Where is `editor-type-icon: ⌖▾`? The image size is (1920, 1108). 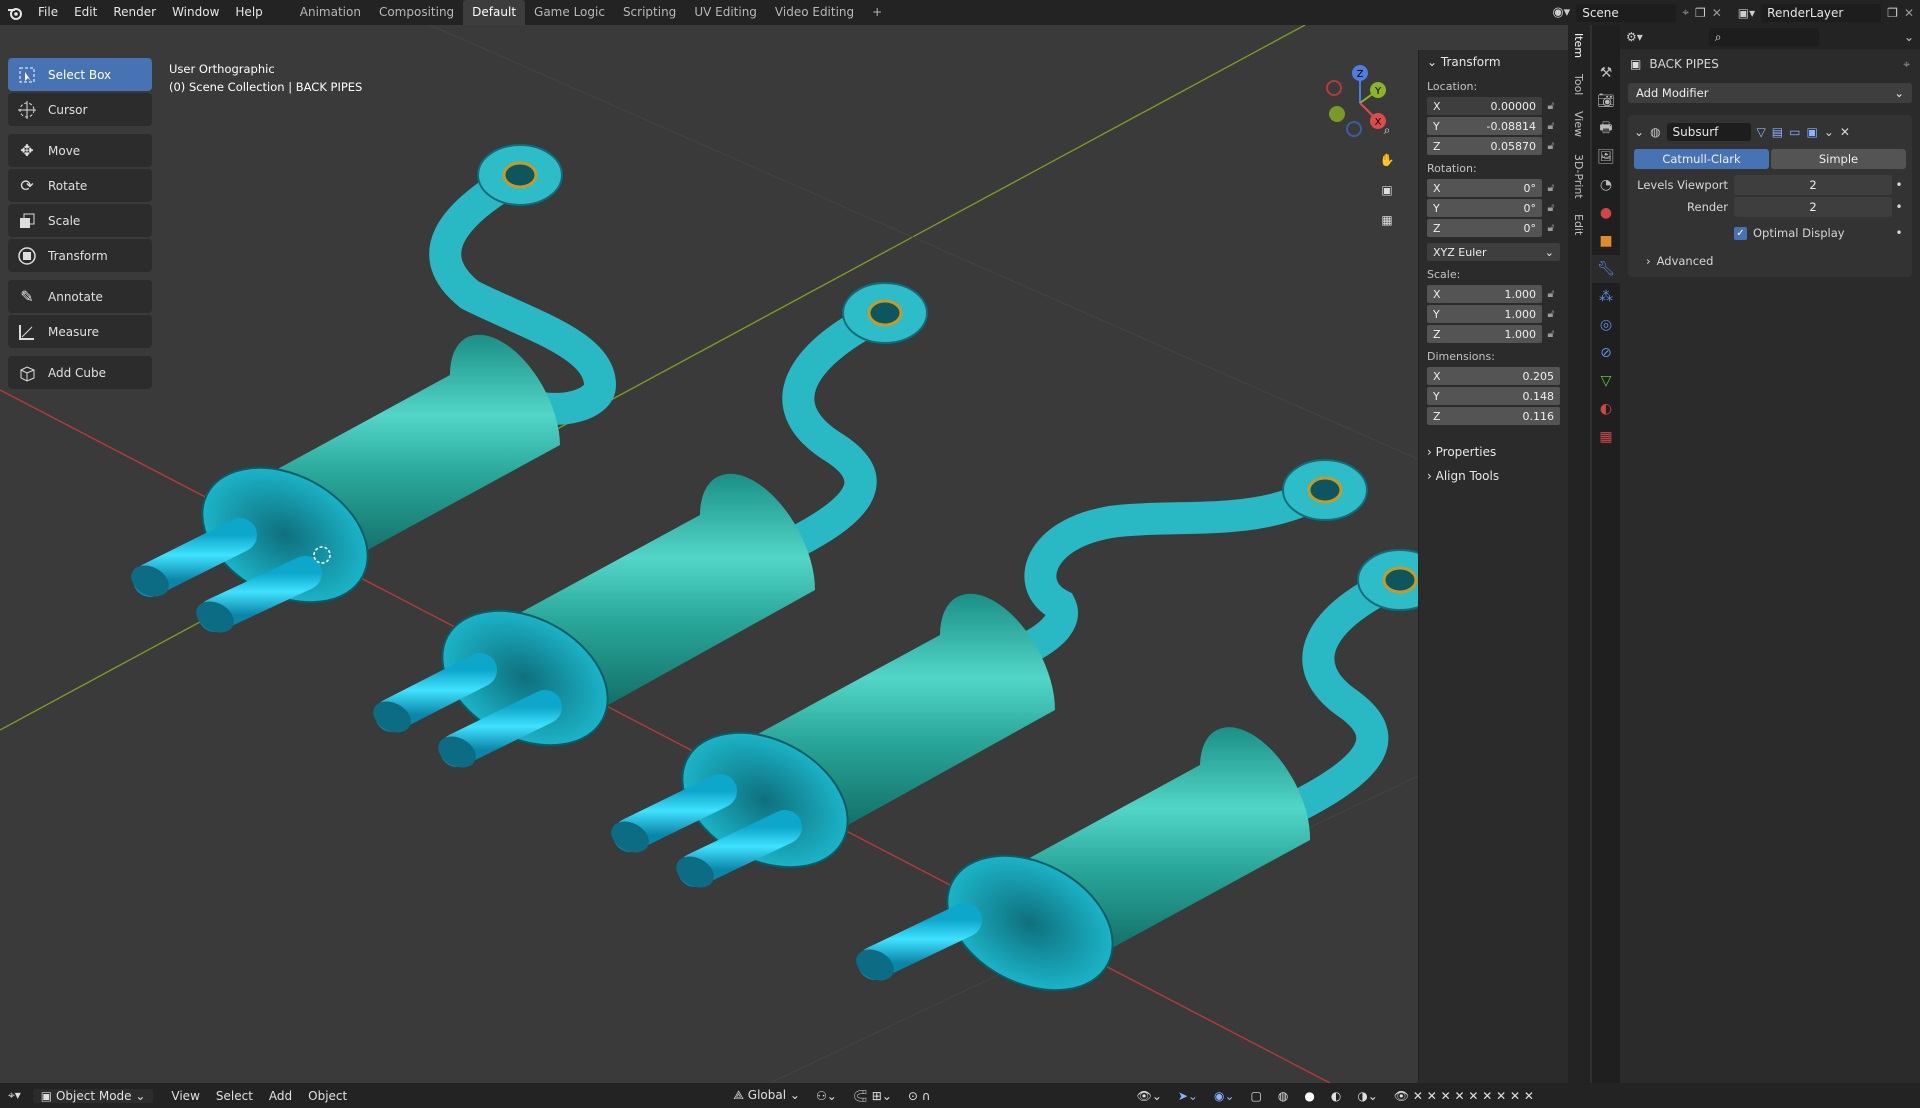
editor-type-icon: ⌖▾ is located at coordinates (14, 1095).